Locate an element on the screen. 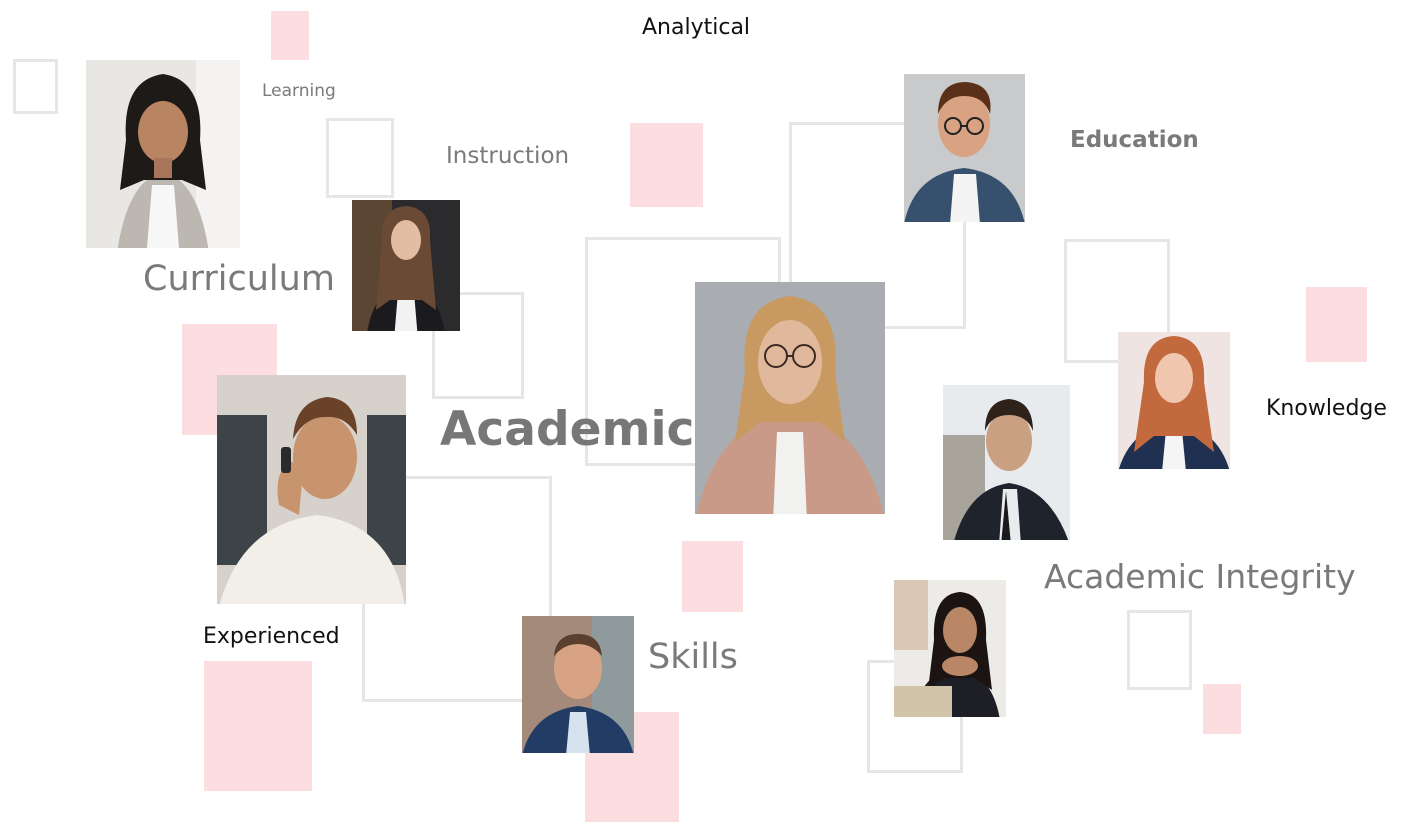  word-analytical: Analytical is located at coordinates (696, 27).